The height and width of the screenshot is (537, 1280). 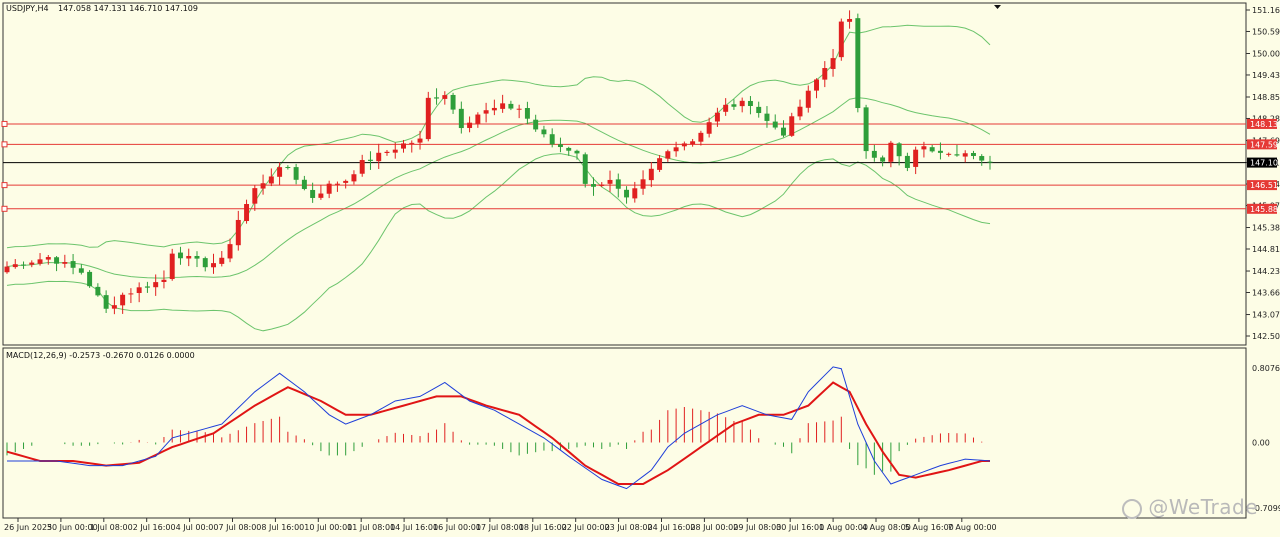 What do you see at coordinates (1266, 336) in the screenshot?
I see `price-tick-label: 142.505` at bounding box center [1266, 336].